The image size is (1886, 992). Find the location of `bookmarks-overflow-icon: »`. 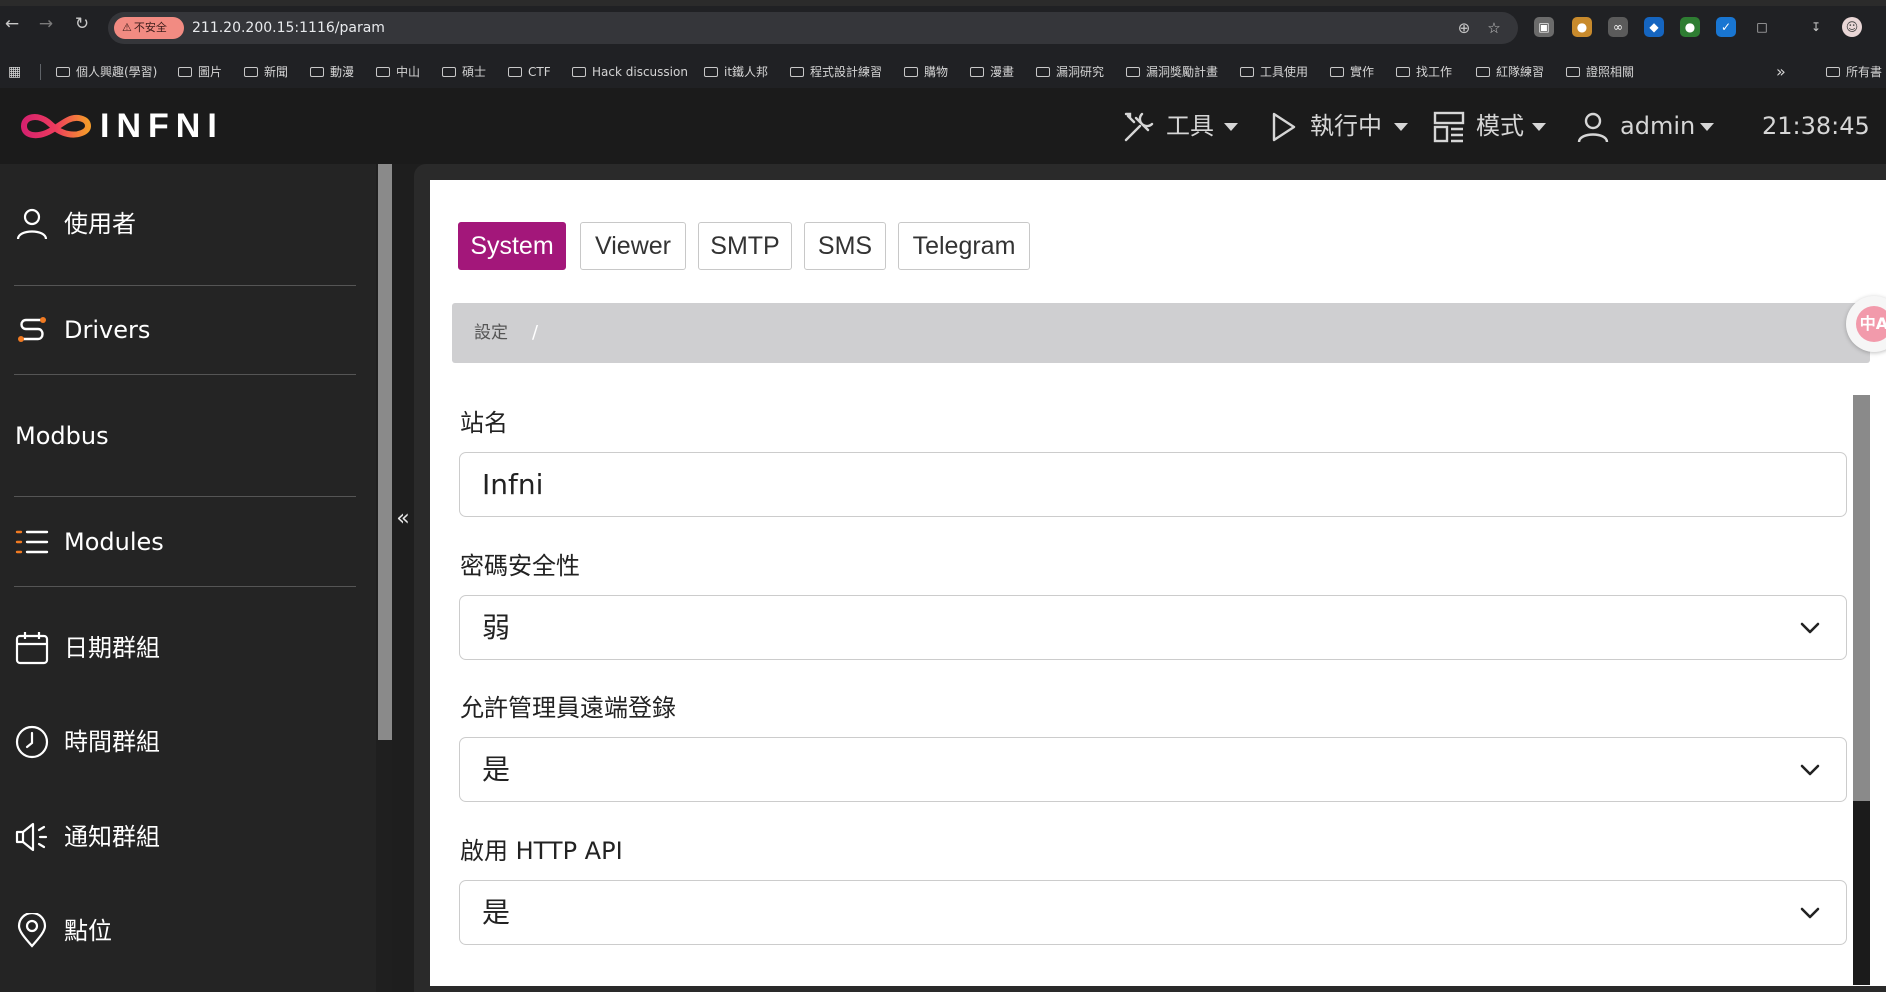

bookmarks-overflow-icon: » is located at coordinates (1781, 72).